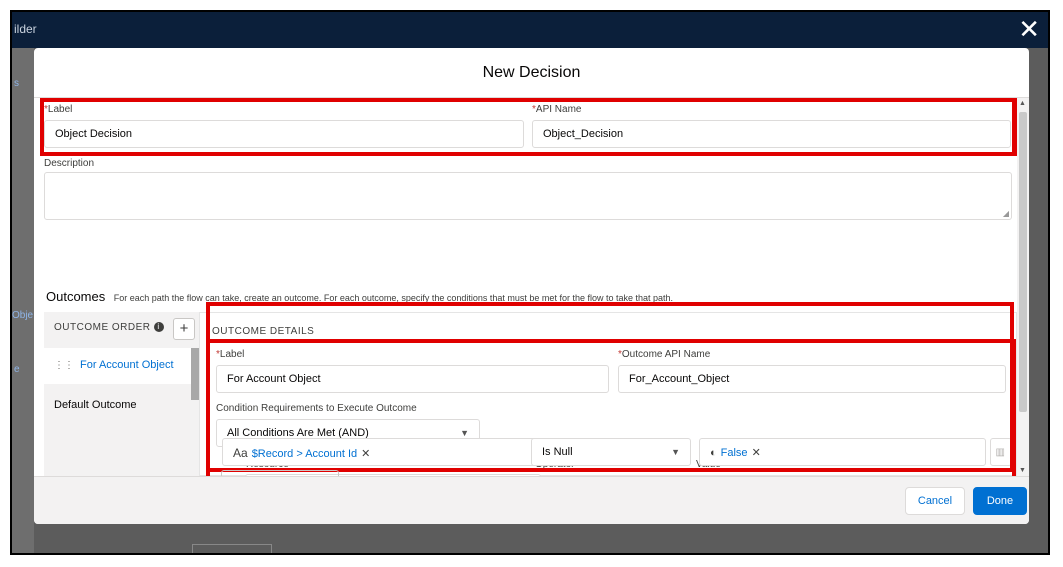 This screenshot has width=1063, height=567. Describe the element at coordinates (935, 501) in the screenshot. I see `cancel-button: Cancel` at that location.